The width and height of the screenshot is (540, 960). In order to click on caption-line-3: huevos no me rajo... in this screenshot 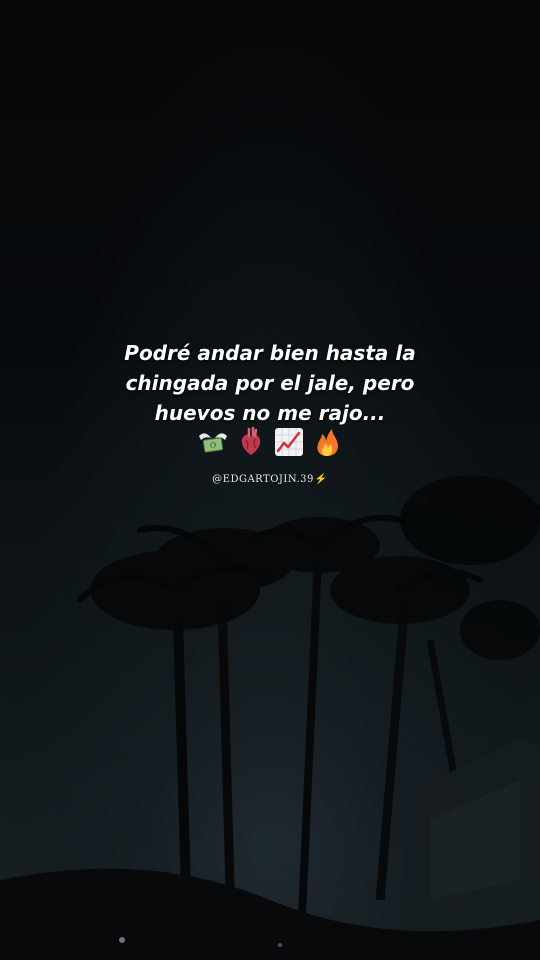, I will do `click(270, 413)`.